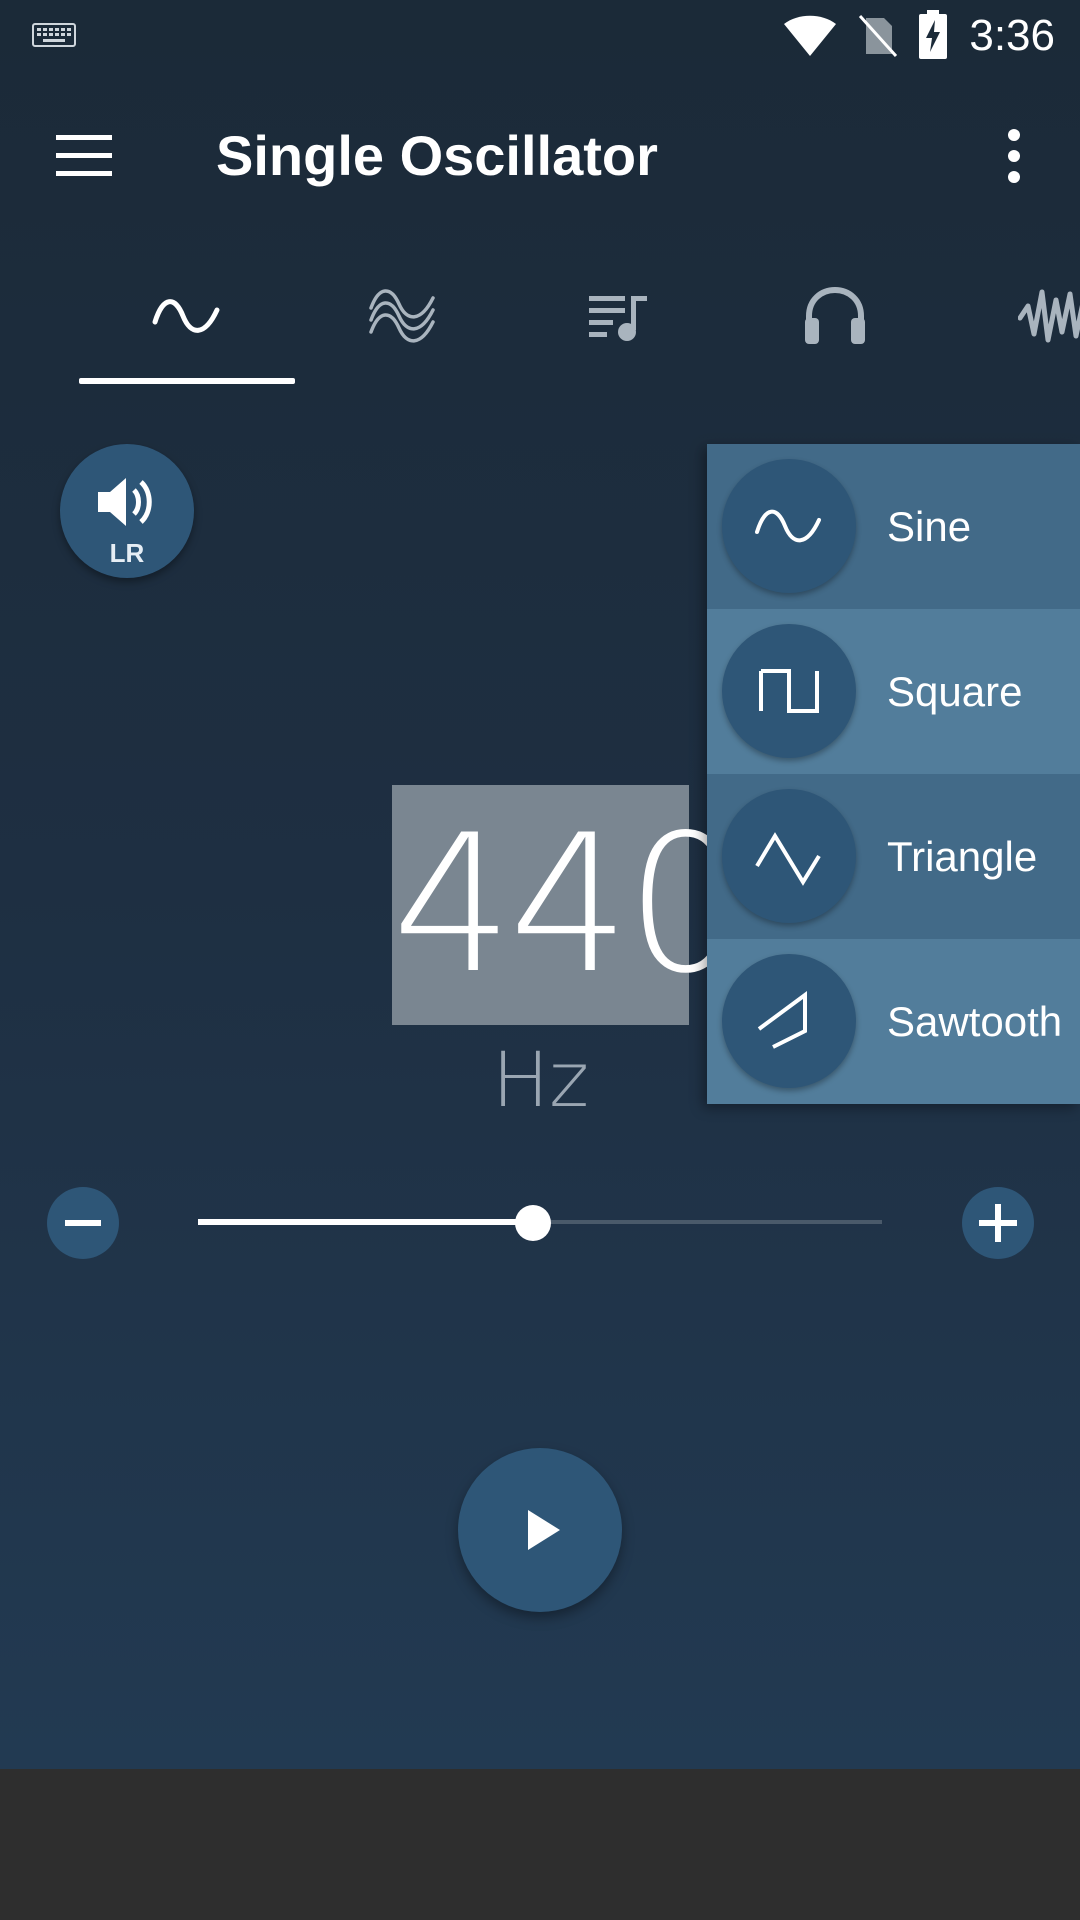  I want to click on frequency-slider, so click(540, 1223).